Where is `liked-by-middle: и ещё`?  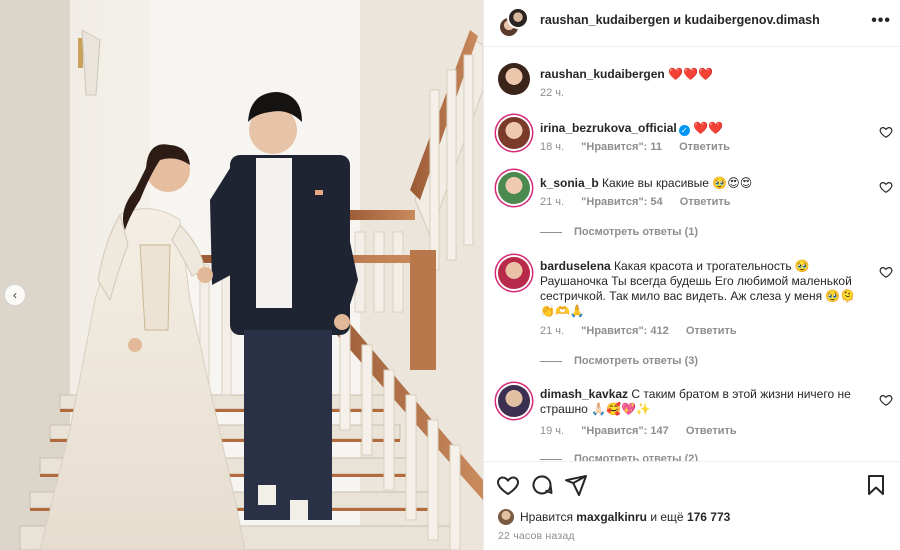
liked-by-middle: и ещё is located at coordinates (667, 517).